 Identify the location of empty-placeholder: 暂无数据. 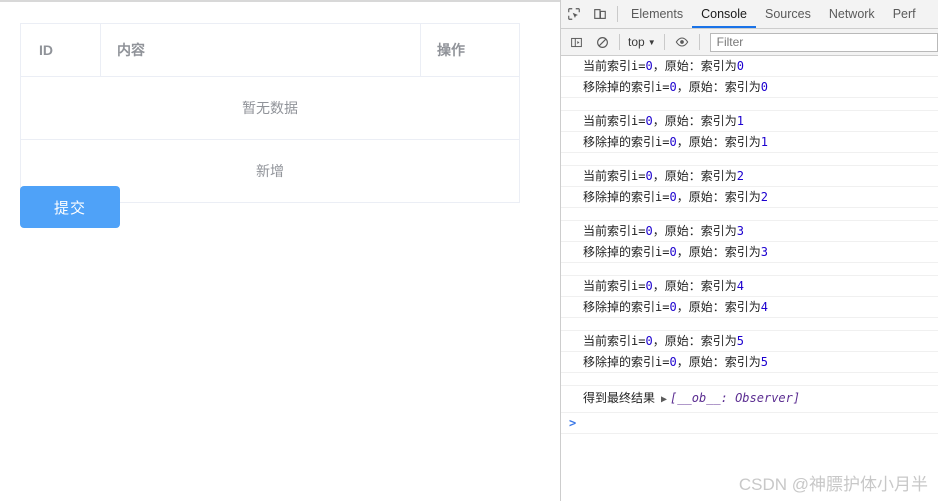
(270, 108).